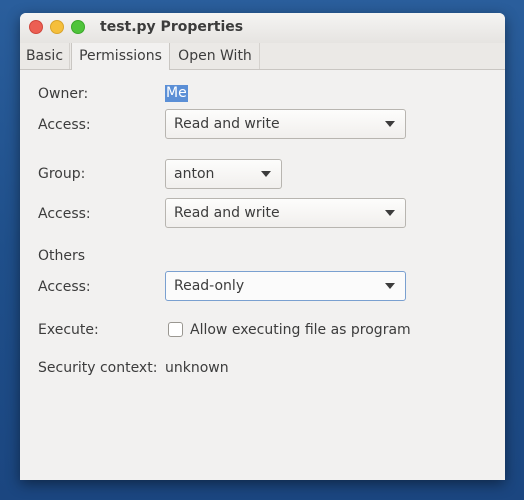 The image size is (524, 500). What do you see at coordinates (227, 124) in the screenshot?
I see `owner-access-value: Read and write` at bounding box center [227, 124].